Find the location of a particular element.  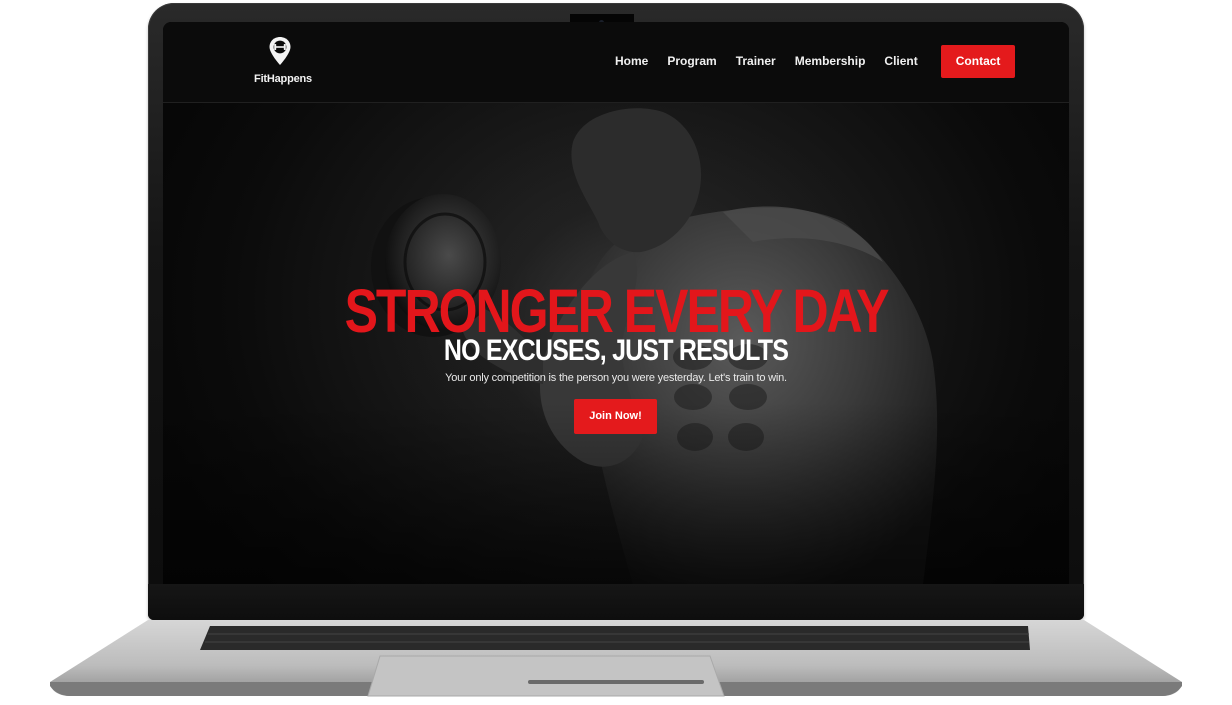

screen-bottom-bezel is located at coordinates (616, 602).